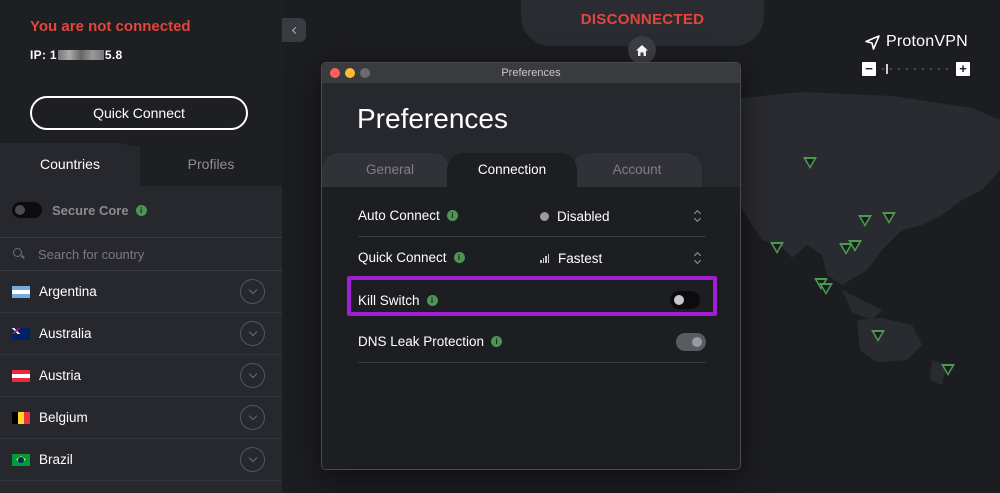 Image resolution: width=1000 pixels, height=493 pixels. Describe the element at coordinates (21, 375) in the screenshot. I see `austria-flag-icon` at that location.